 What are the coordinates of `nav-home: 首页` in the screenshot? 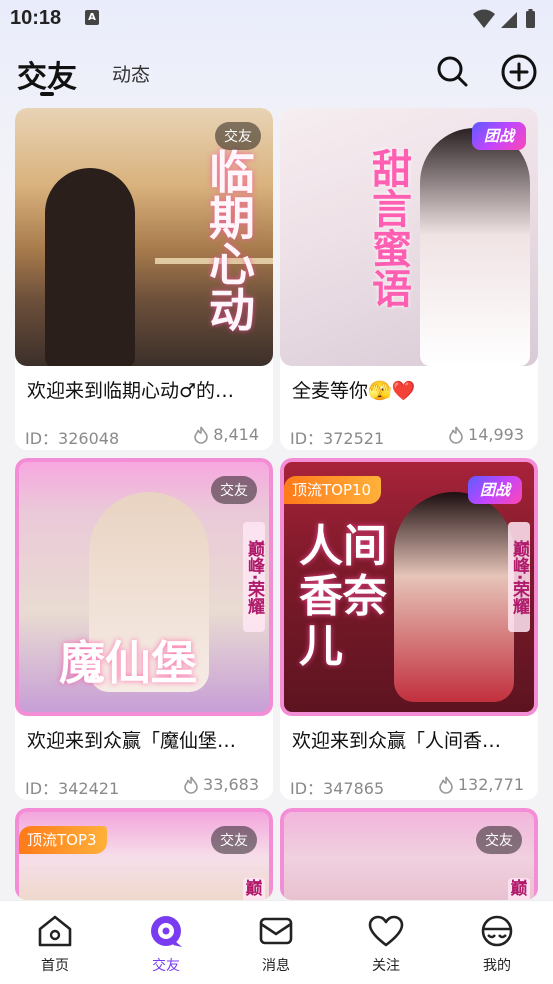 It's located at (55, 944).